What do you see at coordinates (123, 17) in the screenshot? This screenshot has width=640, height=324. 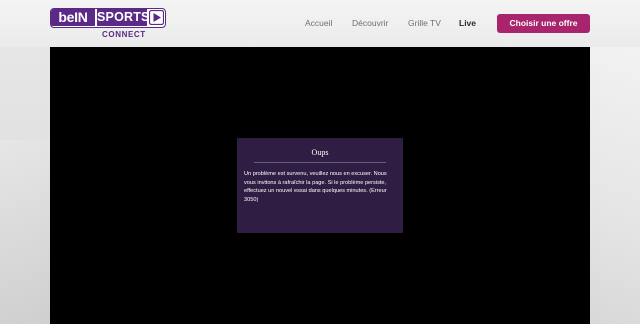 I see `logo-sports-text: SPORTS` at bounding box center [123, 17].